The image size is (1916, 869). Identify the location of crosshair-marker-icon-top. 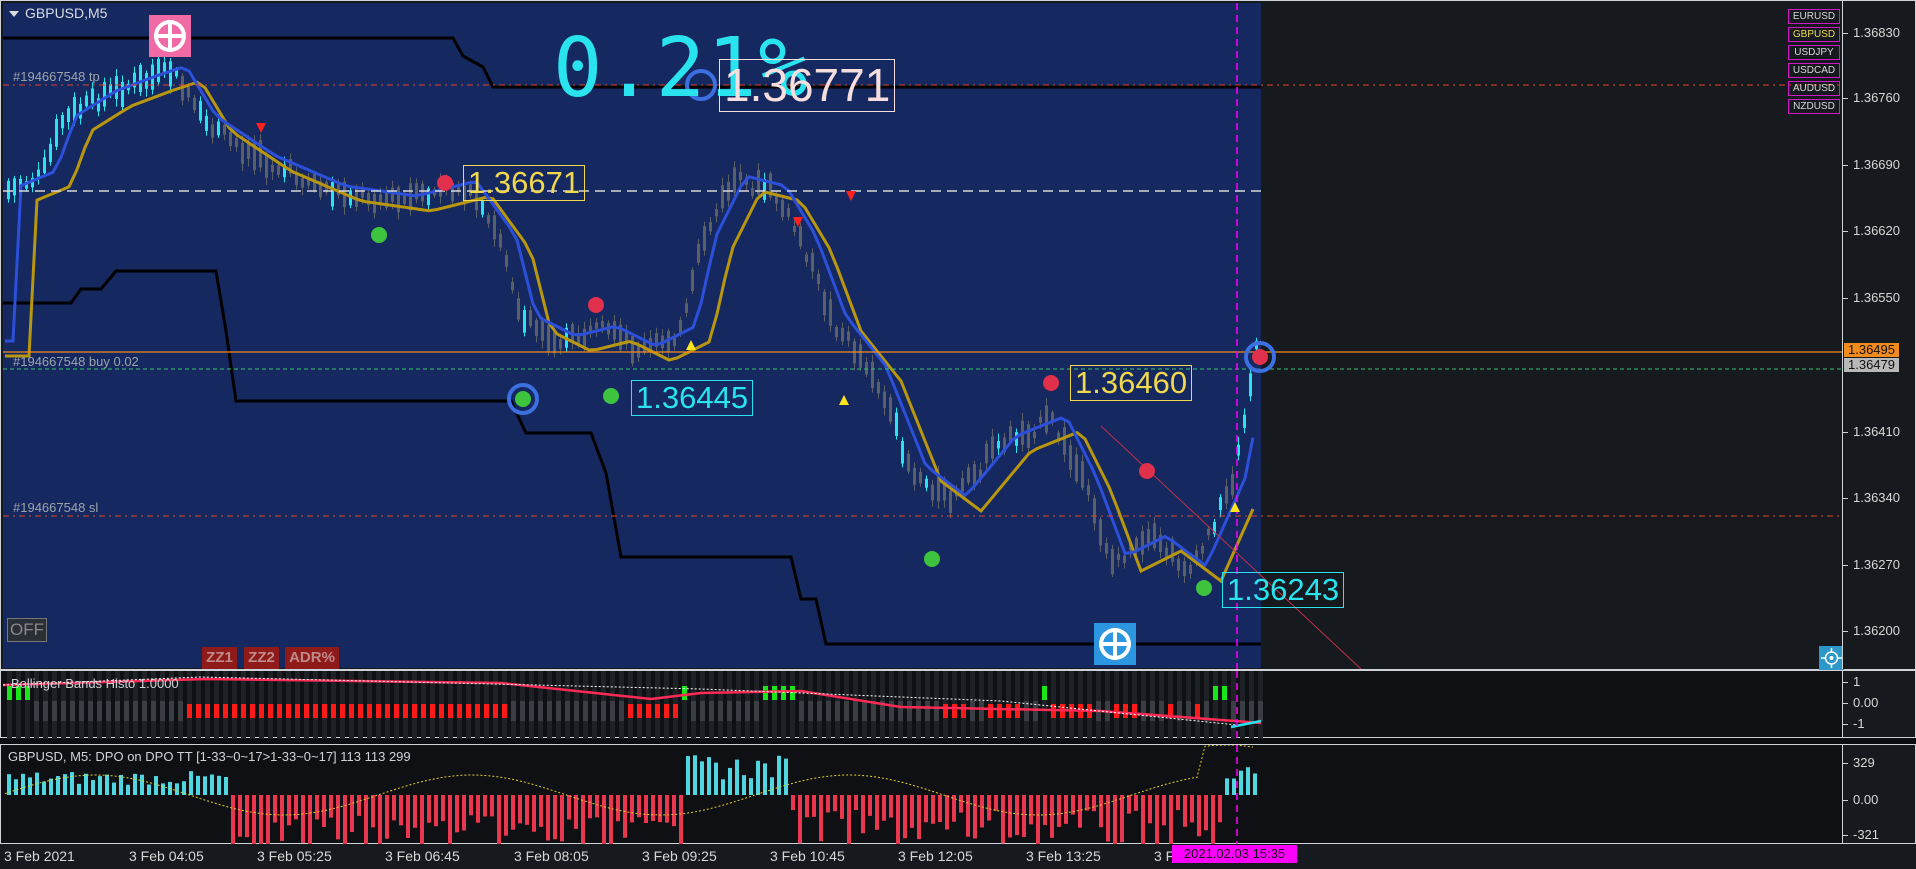
(170, 36).